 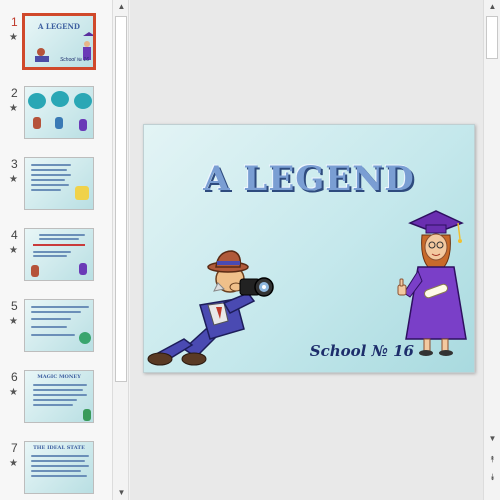 I want to click on thumbnail-slide-6: 6 ★ MAGIC MONEY, so click(x=56, y=401).